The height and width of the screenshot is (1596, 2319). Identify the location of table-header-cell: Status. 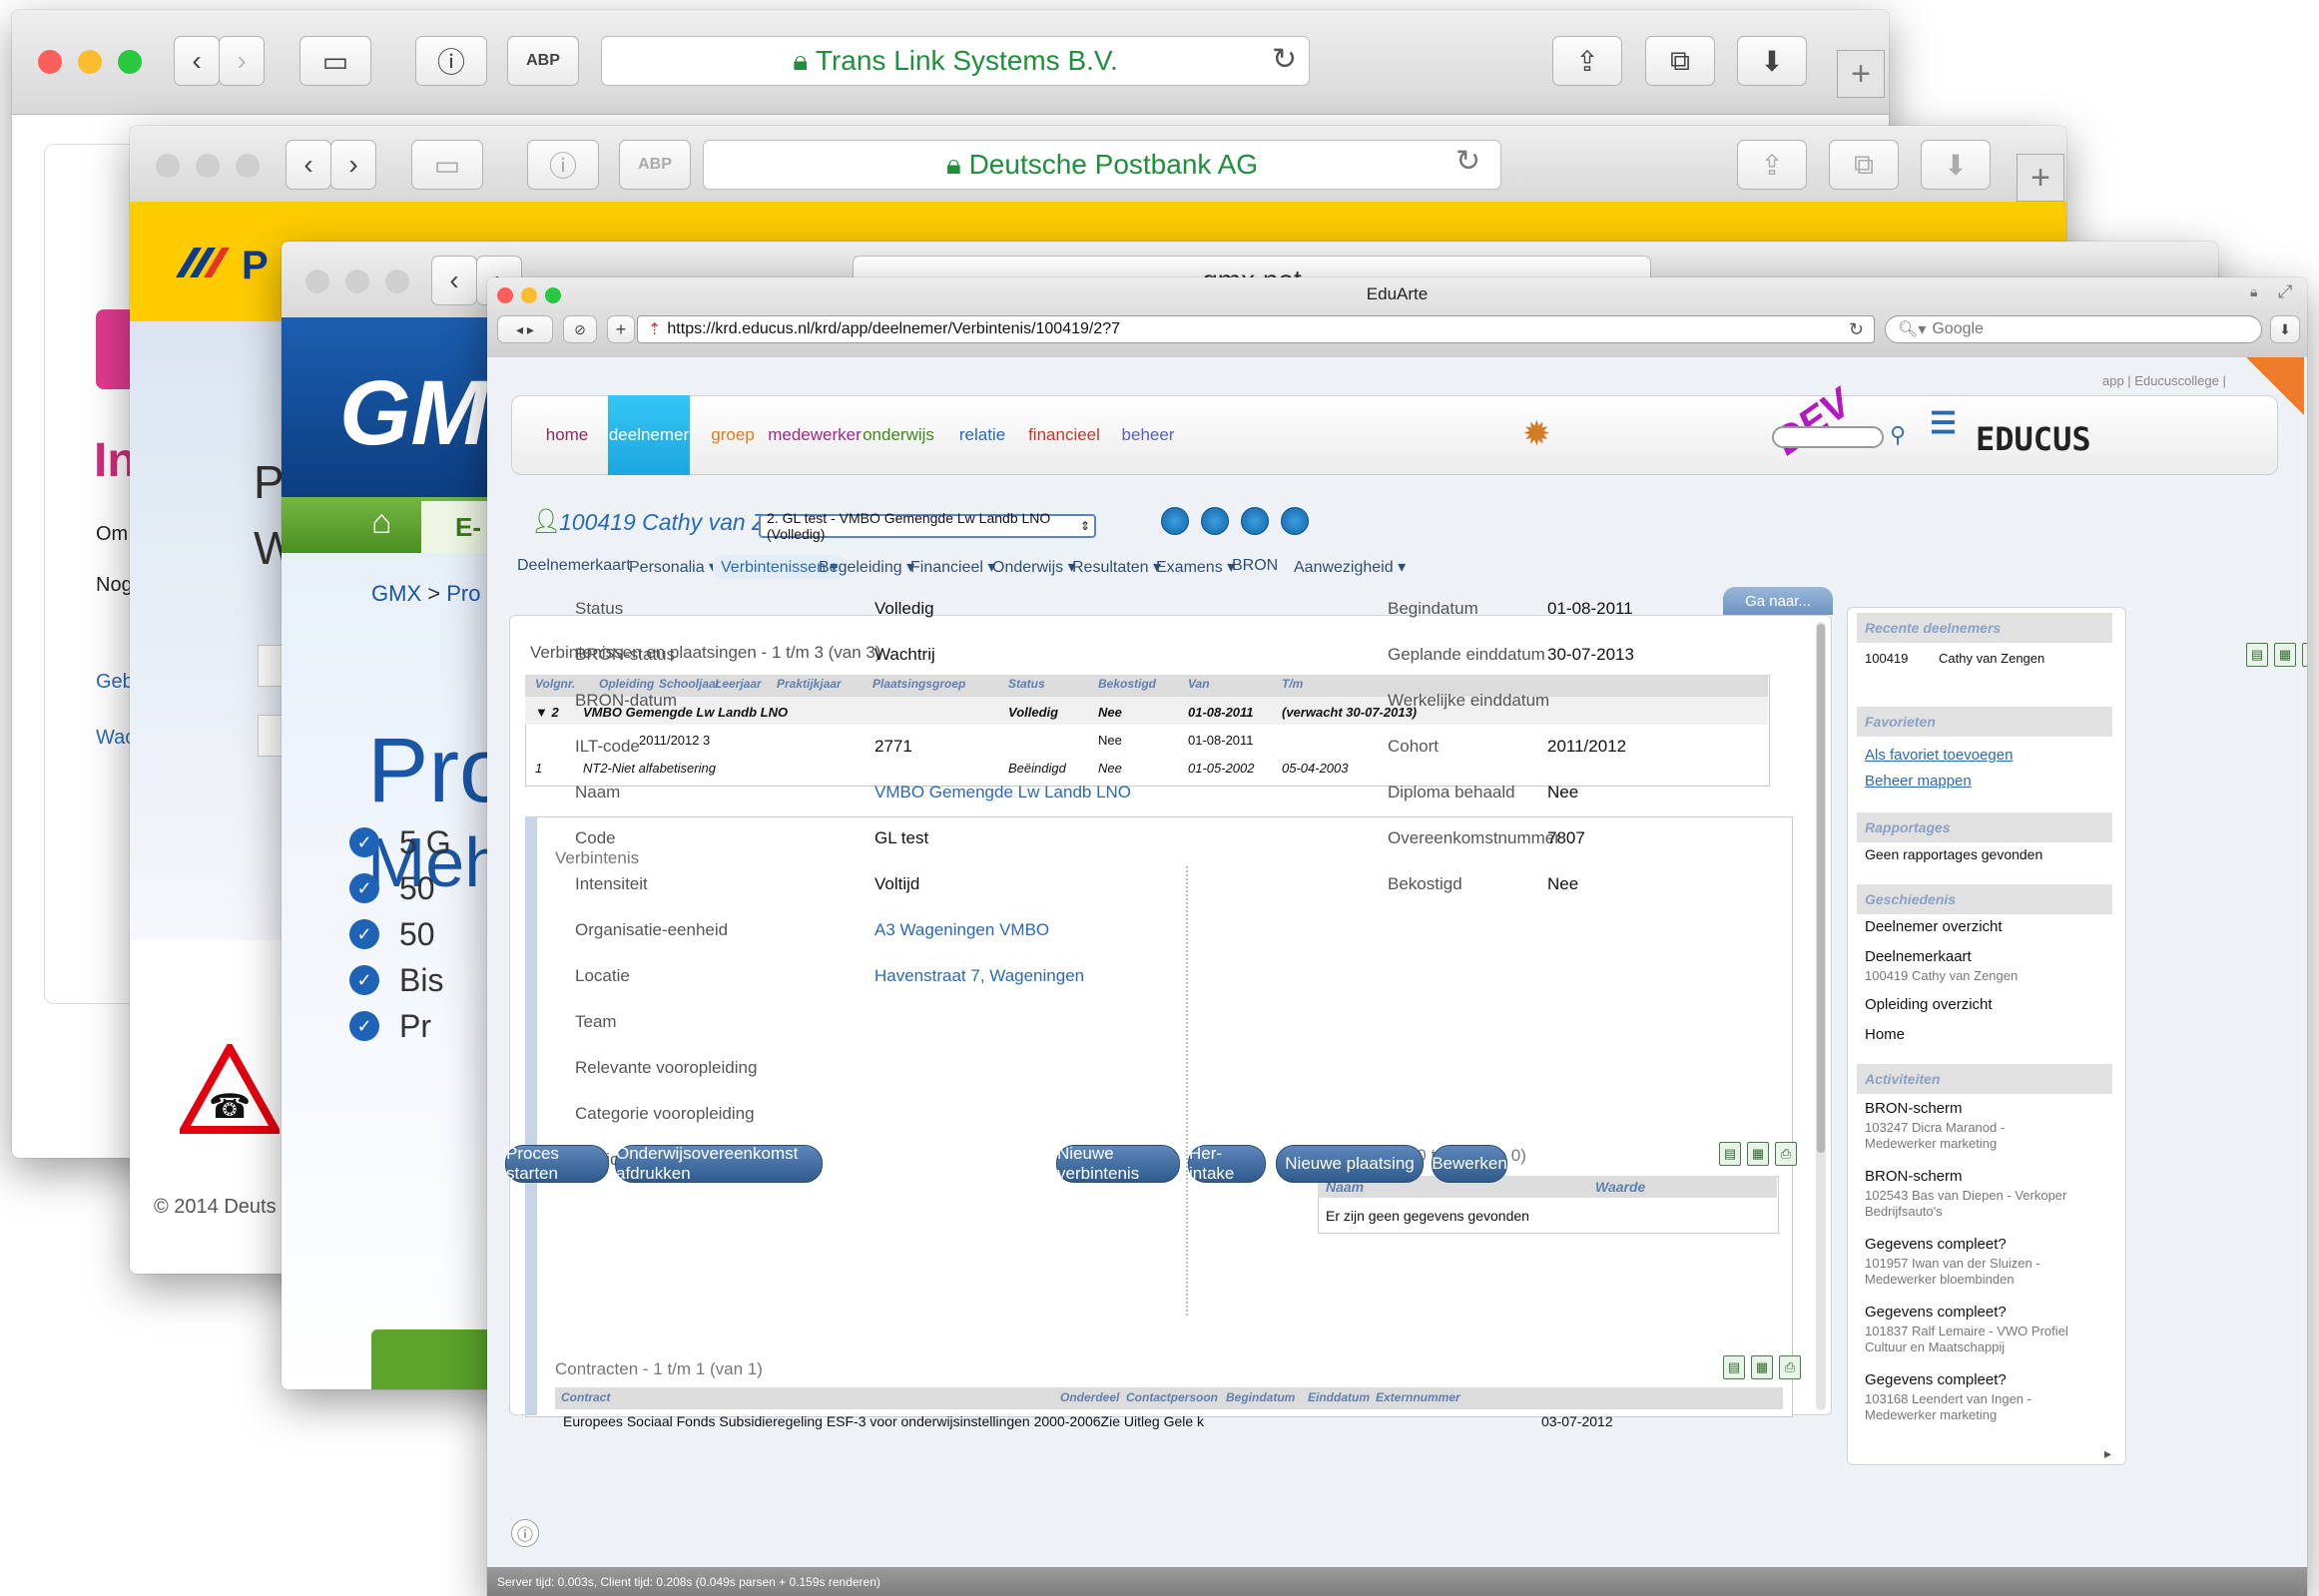
(1027, 684).